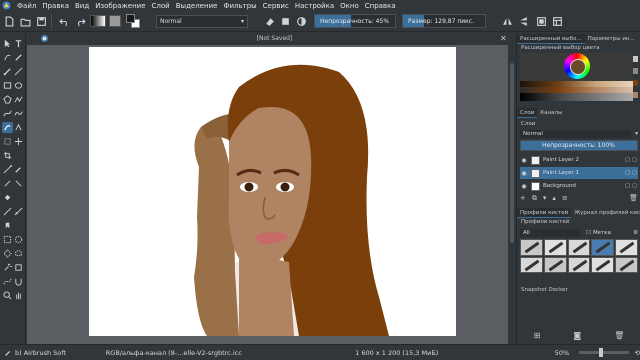 Image resolution: width=640 pixels, height=360 pixels. What do you see at coordinates (605, 213) in the screenshot?
I see `tab-preset-history: Журнал профилей кистей` at bounding box center [605, 213].